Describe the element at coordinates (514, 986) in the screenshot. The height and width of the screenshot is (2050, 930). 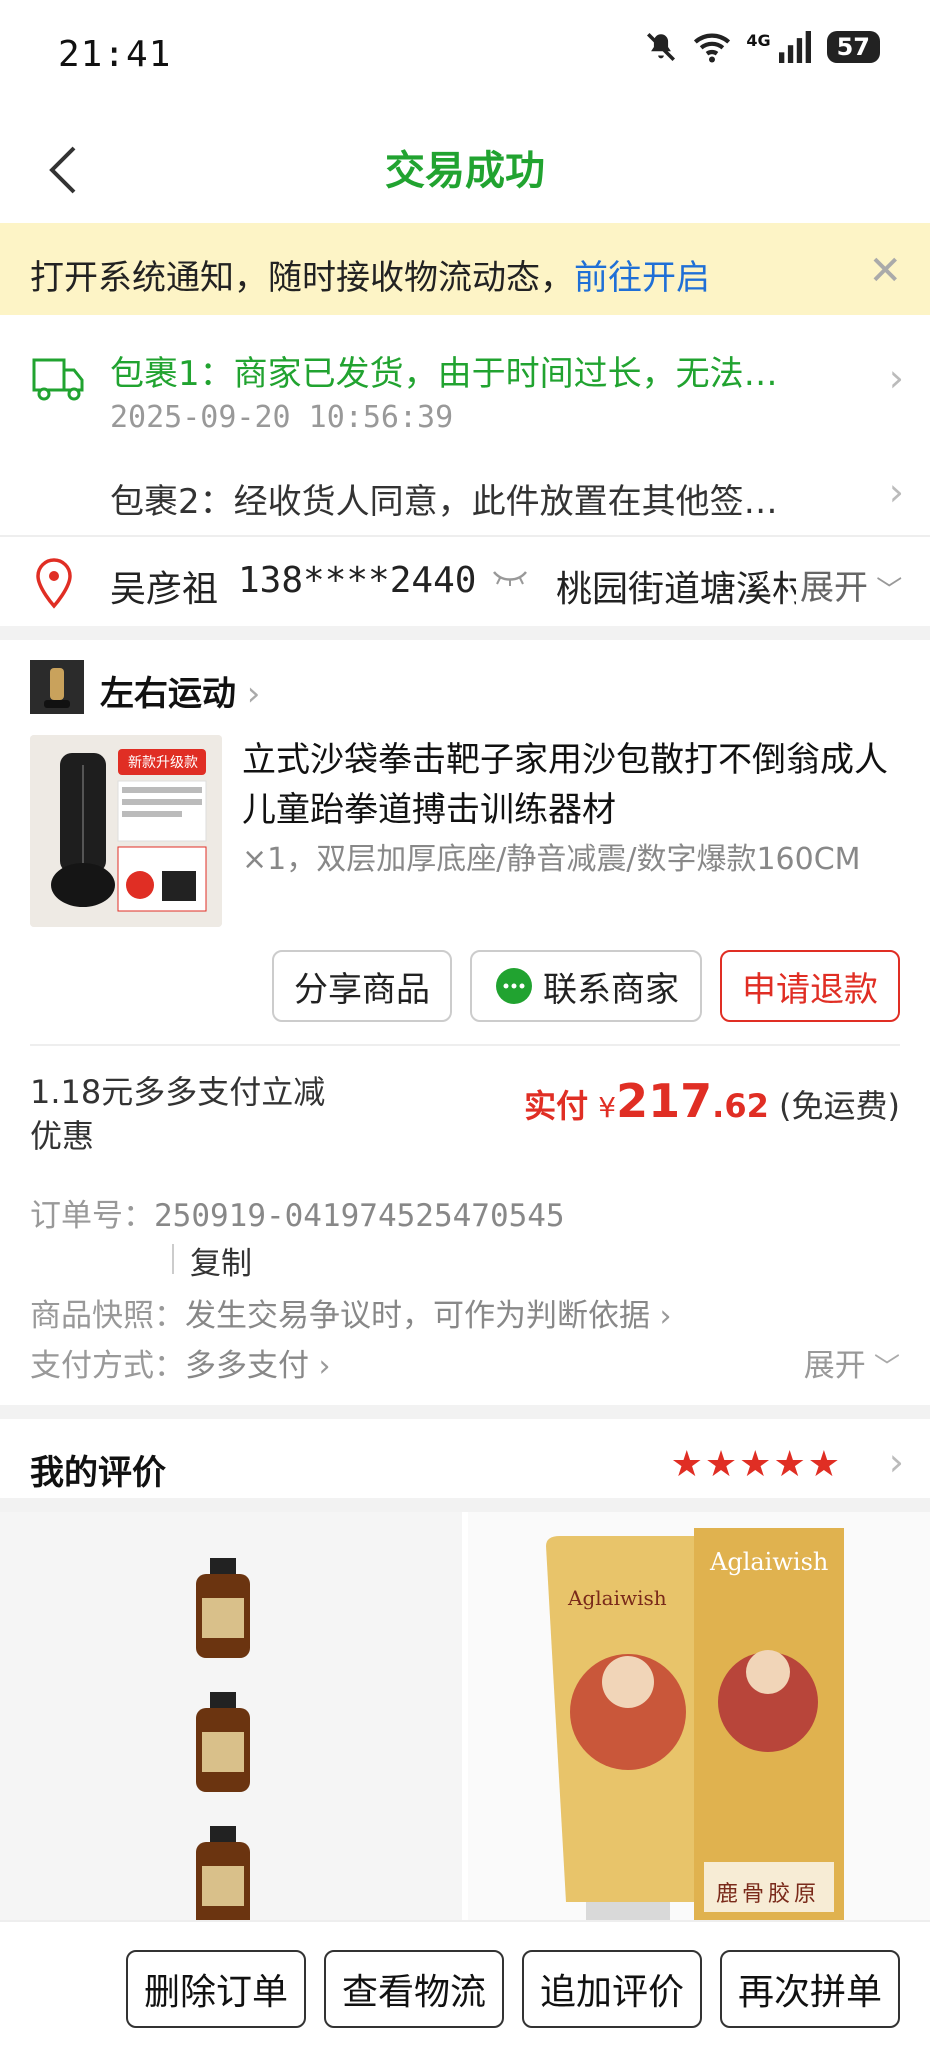
I see `chat-bubble-icon` at that location.